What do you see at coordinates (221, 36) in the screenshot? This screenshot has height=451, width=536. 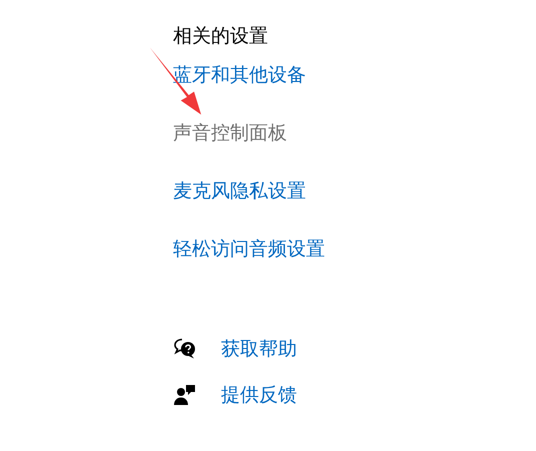 I see `section-title: 相关的设置` at bounding box center [221, 36].